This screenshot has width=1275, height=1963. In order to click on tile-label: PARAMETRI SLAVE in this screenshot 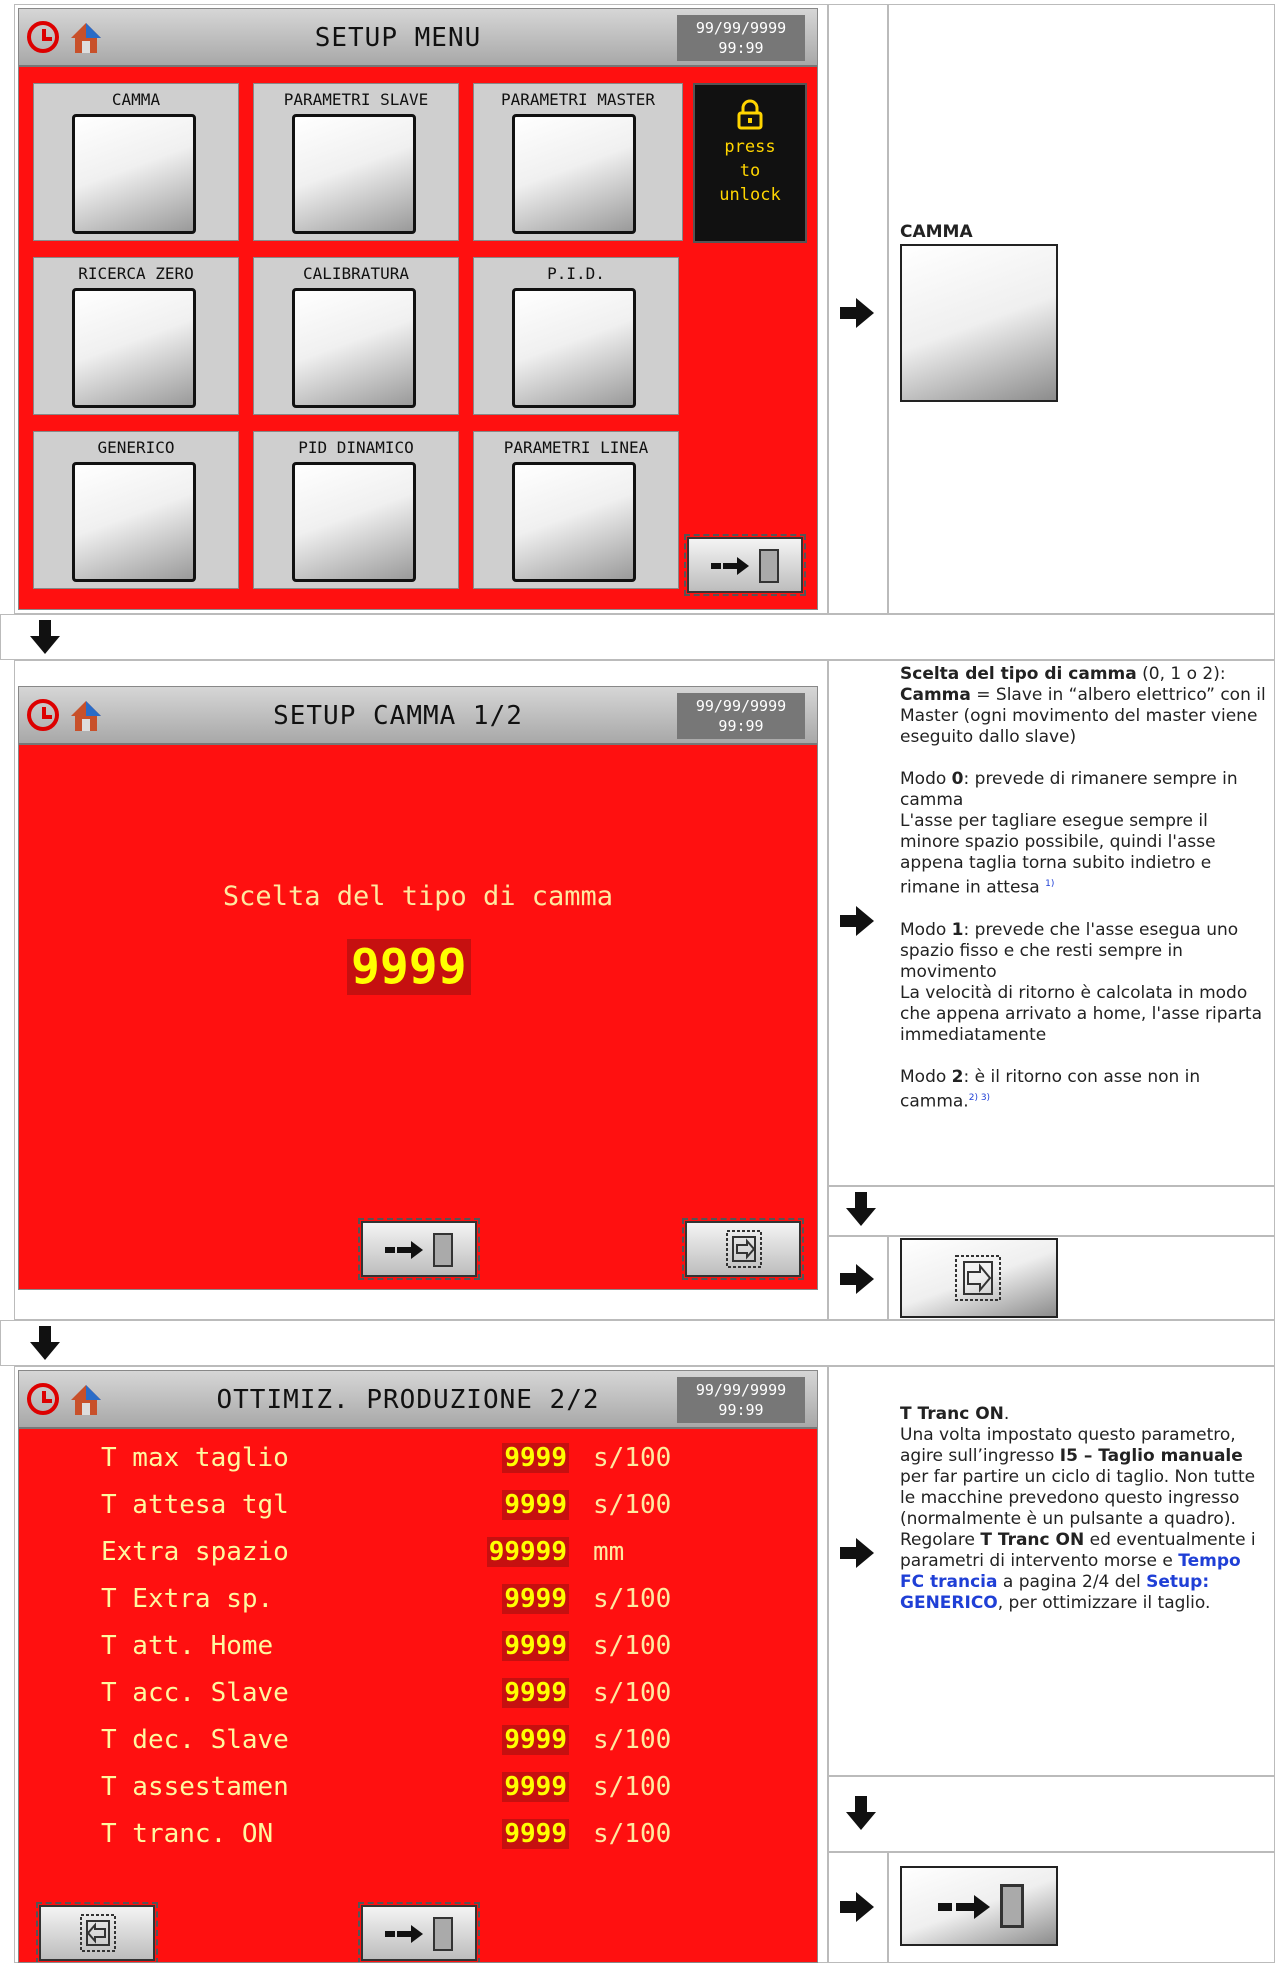, I will do `click(356, 99)`.